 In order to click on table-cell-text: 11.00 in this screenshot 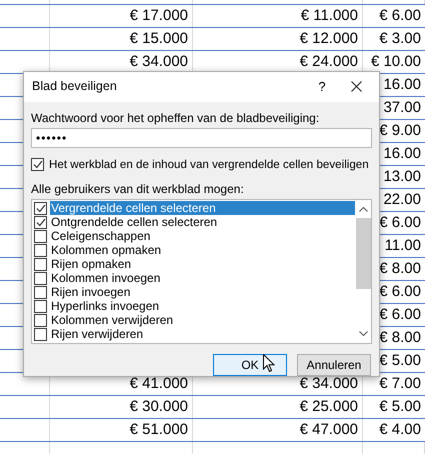, I will do `click(402, 246)`.